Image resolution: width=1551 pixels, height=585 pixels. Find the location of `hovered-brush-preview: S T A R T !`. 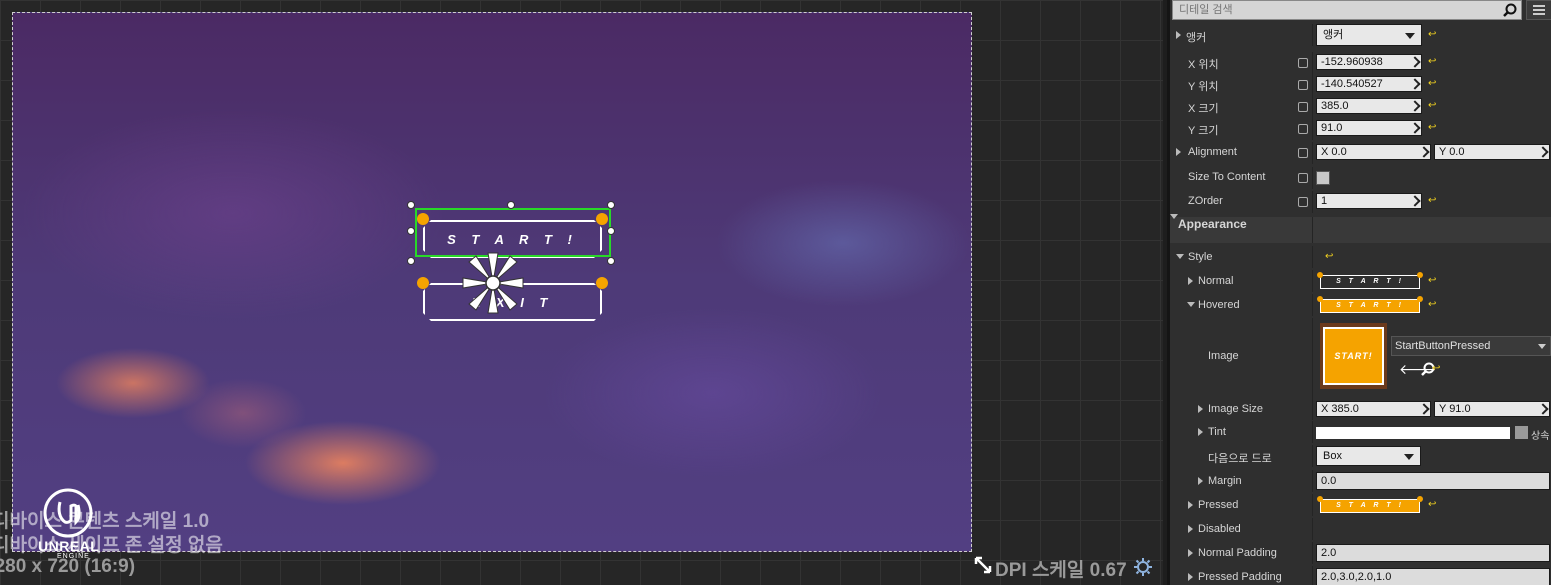

hovered-brush-preview: S T A R T ! is located at coordinates (1370, 306).